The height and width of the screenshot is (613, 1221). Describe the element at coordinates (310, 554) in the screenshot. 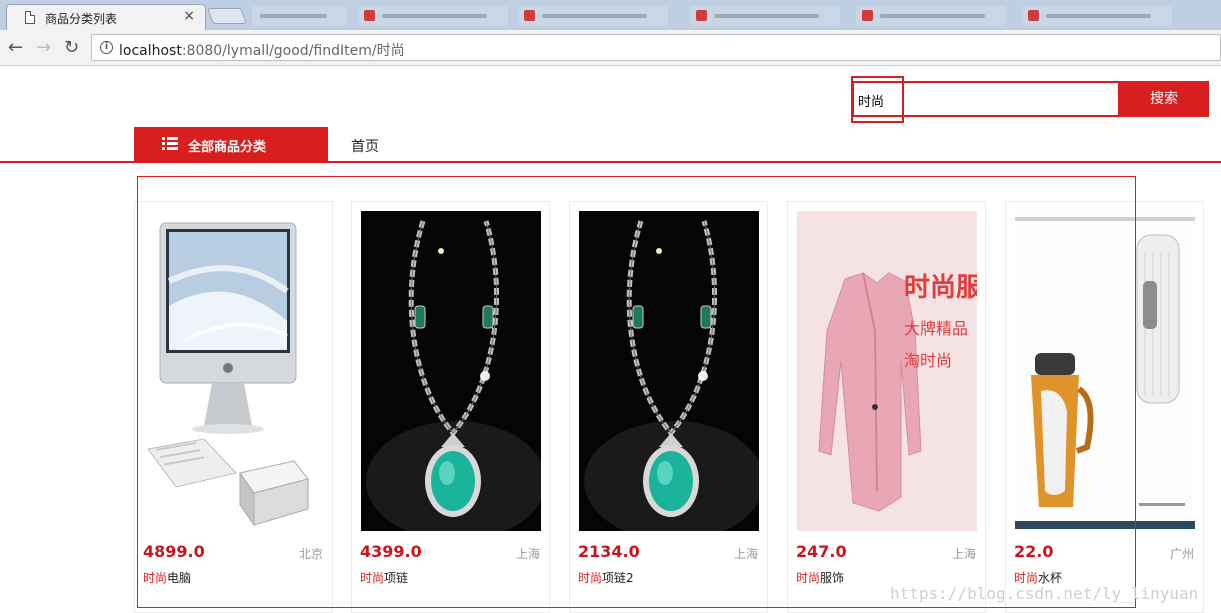

I see `product-city: 北京` at that location.